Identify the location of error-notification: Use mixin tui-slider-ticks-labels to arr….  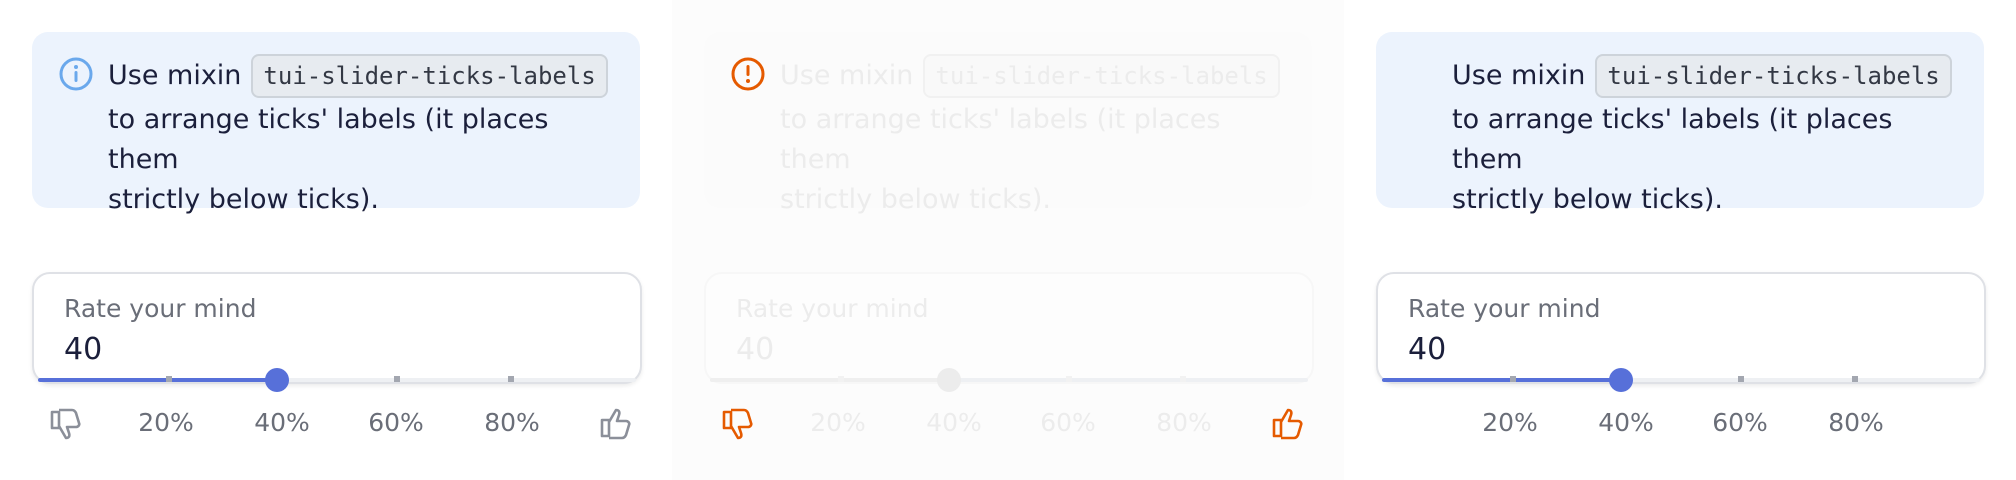
(1008, 123).